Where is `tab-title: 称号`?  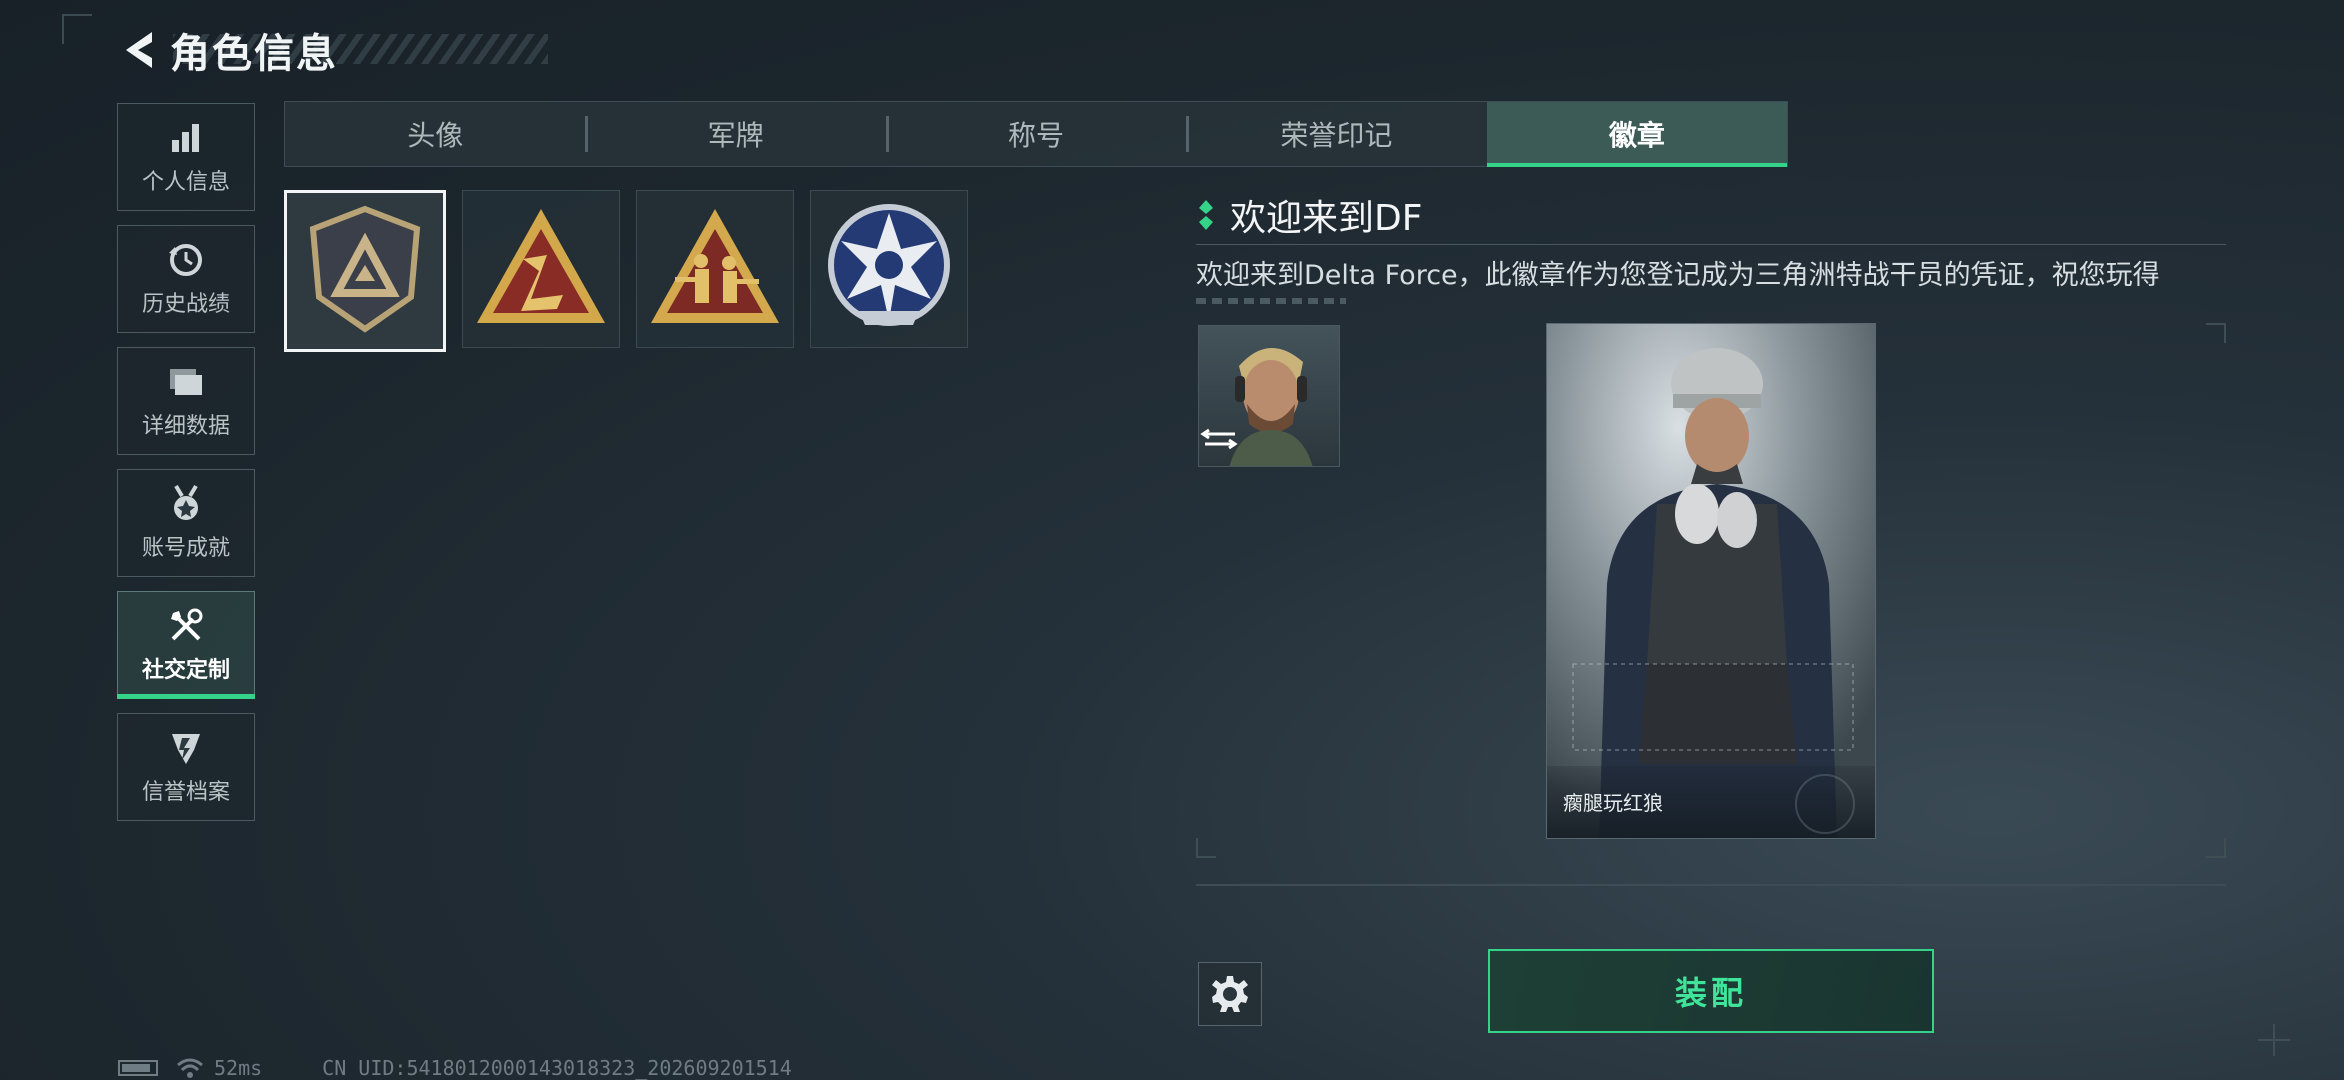 tab-title: 称号 is located at coordinates (1035, 134).